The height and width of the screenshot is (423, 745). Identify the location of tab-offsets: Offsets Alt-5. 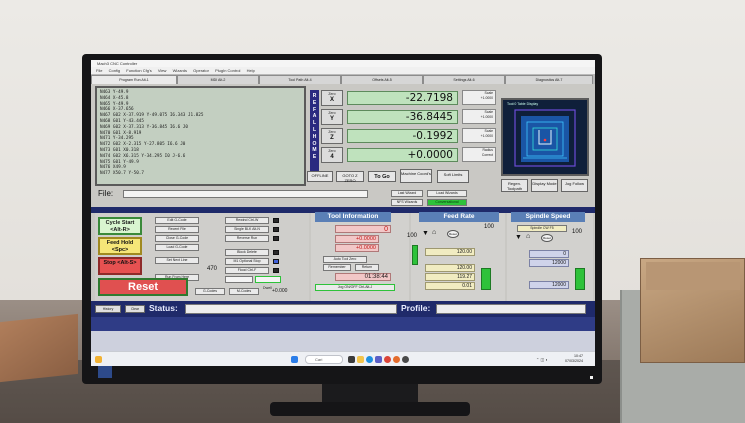
(382, 79).